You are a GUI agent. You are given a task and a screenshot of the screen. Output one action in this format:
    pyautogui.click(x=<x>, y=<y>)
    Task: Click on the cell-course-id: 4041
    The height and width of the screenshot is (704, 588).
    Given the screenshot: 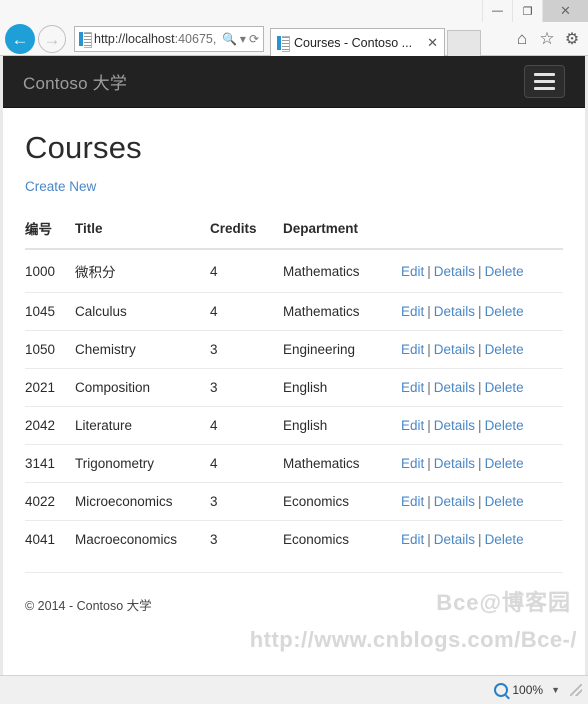 What is the action you would take?
    pyautogui.click(x=50, y=539)
    